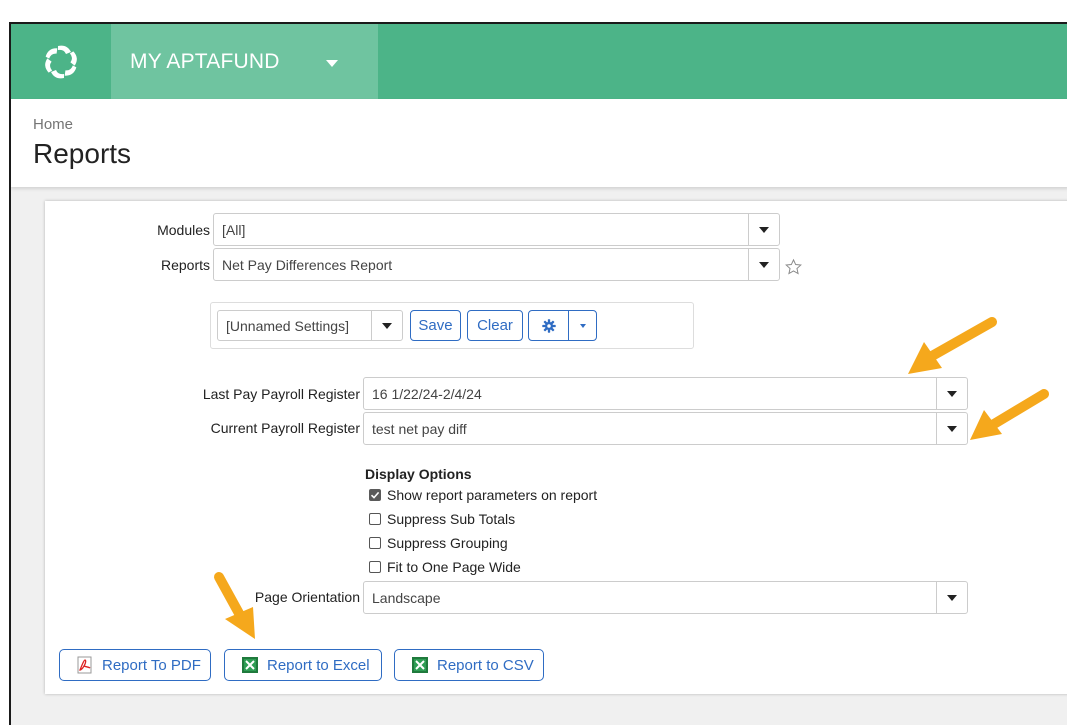 The height and width of the screenshot is (725, 1067). Describe the element at coordinates (318, 665) in the screenshot. I see `report-to-excel-label: Report to Excel` at that location.